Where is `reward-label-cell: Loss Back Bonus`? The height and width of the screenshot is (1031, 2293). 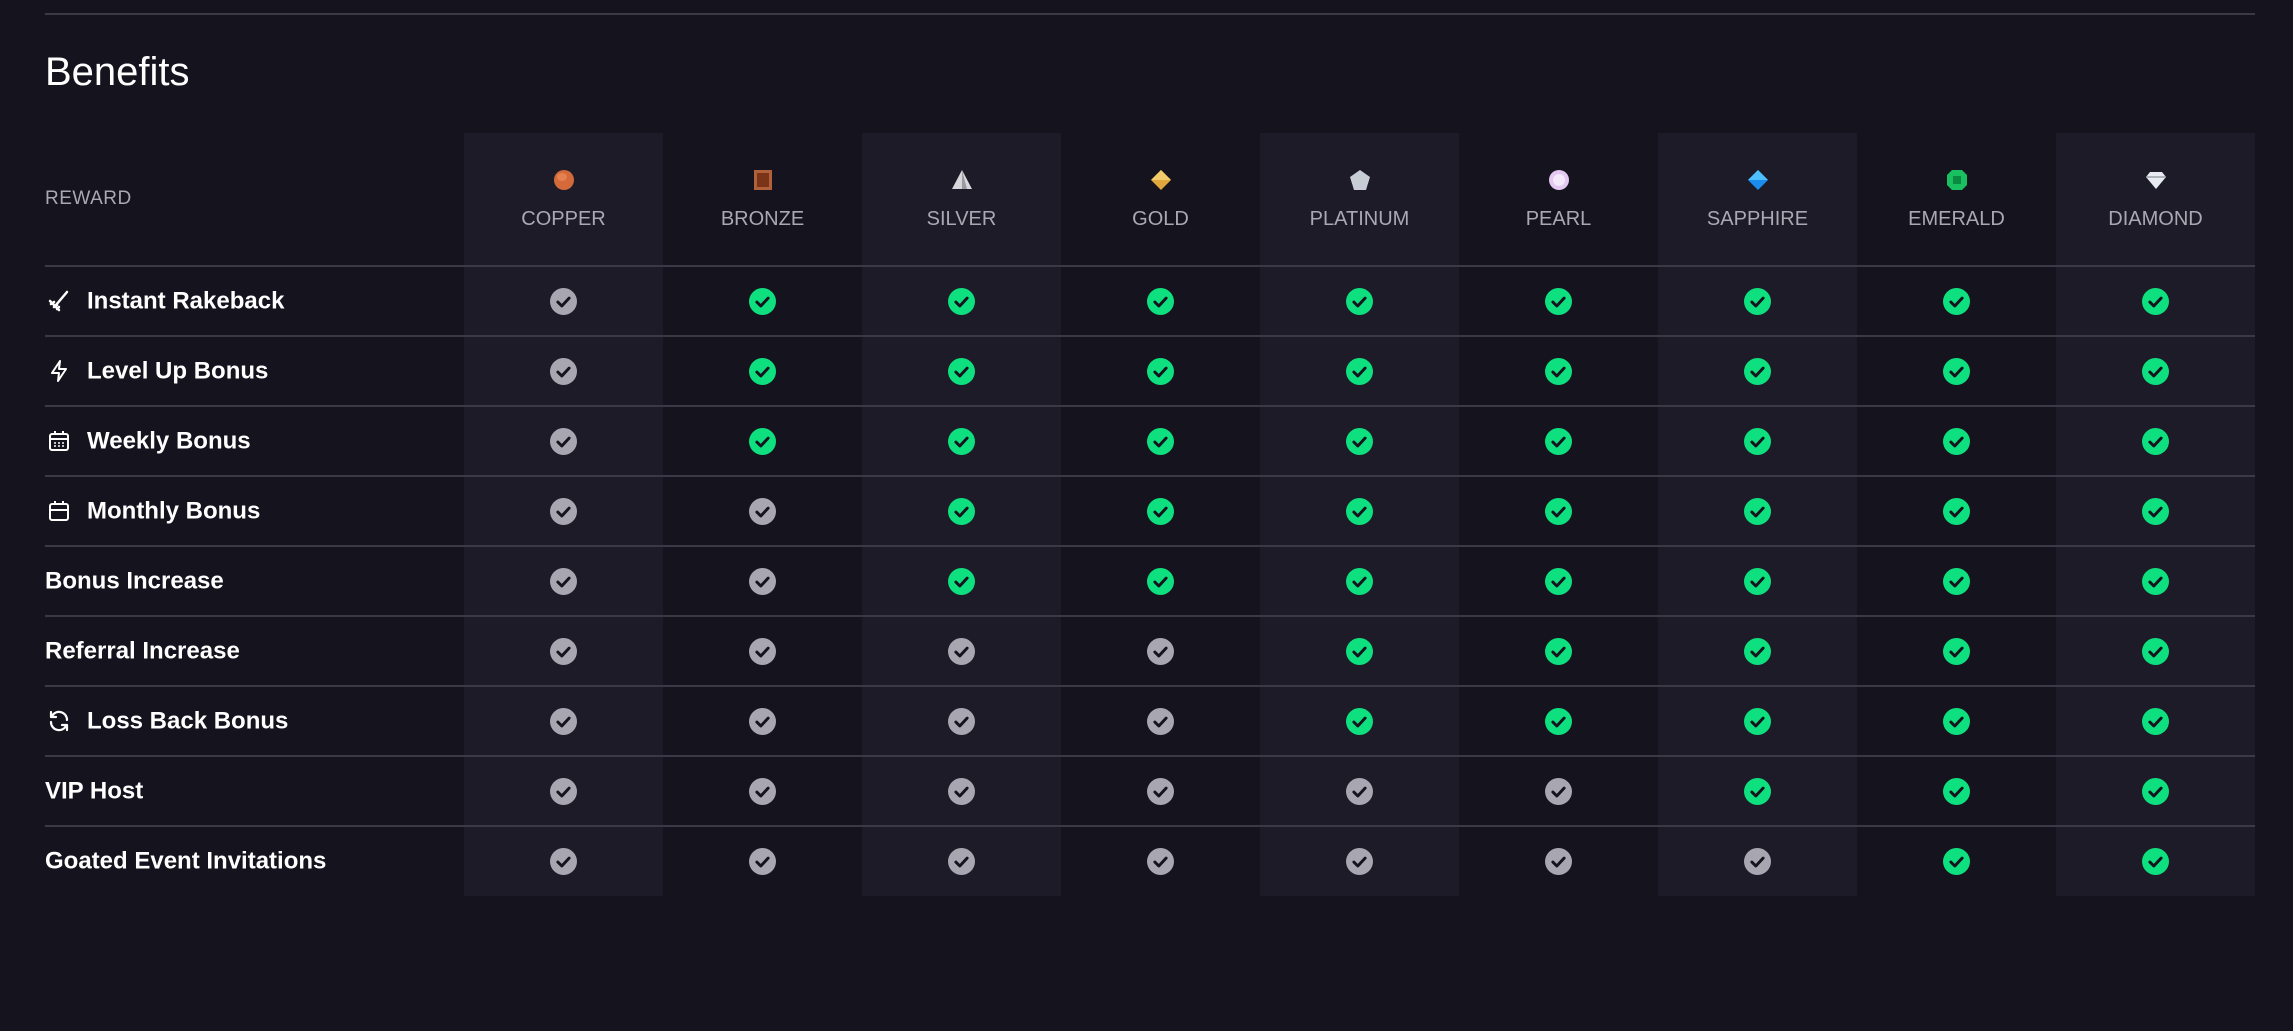 reward-label-cell: Loss Back Bonus is located at coordinates (254, 721).